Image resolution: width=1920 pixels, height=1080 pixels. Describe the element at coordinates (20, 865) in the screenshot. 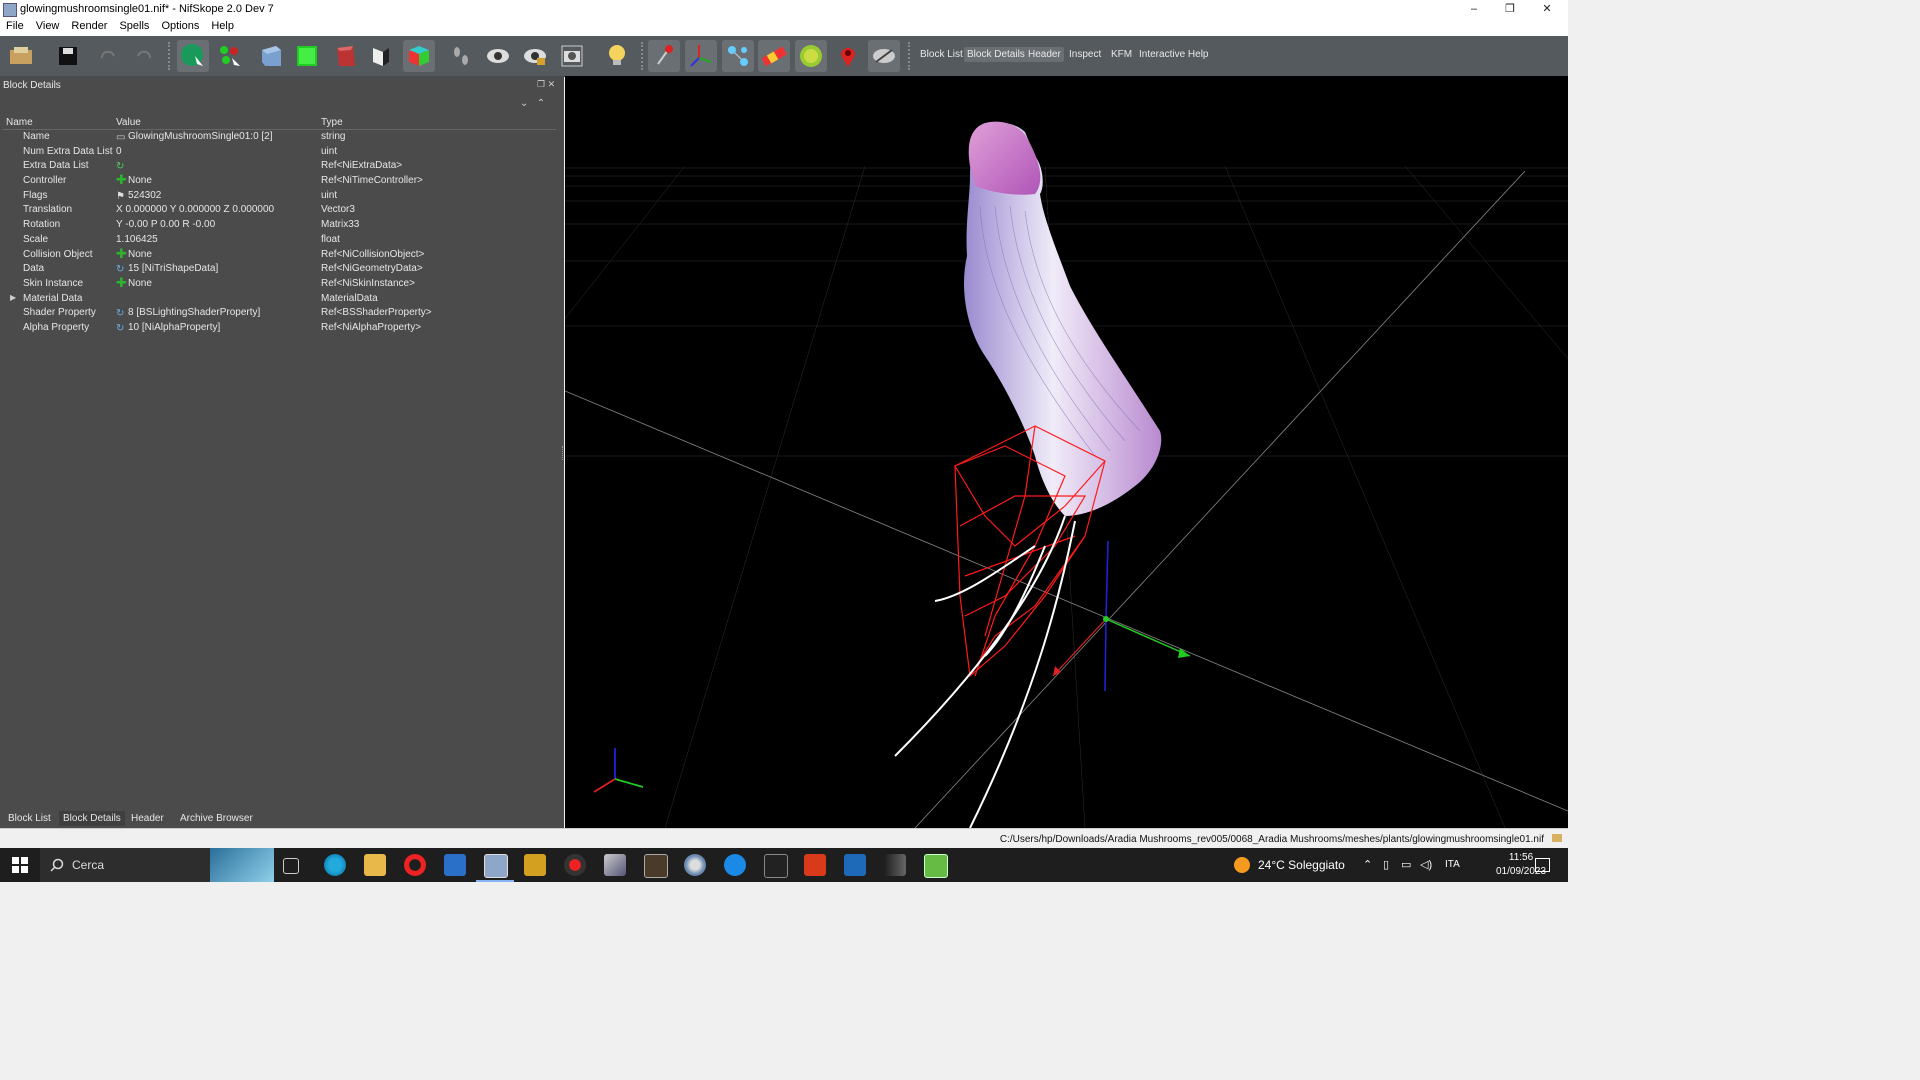

I see `windows-start-icon` at that location.